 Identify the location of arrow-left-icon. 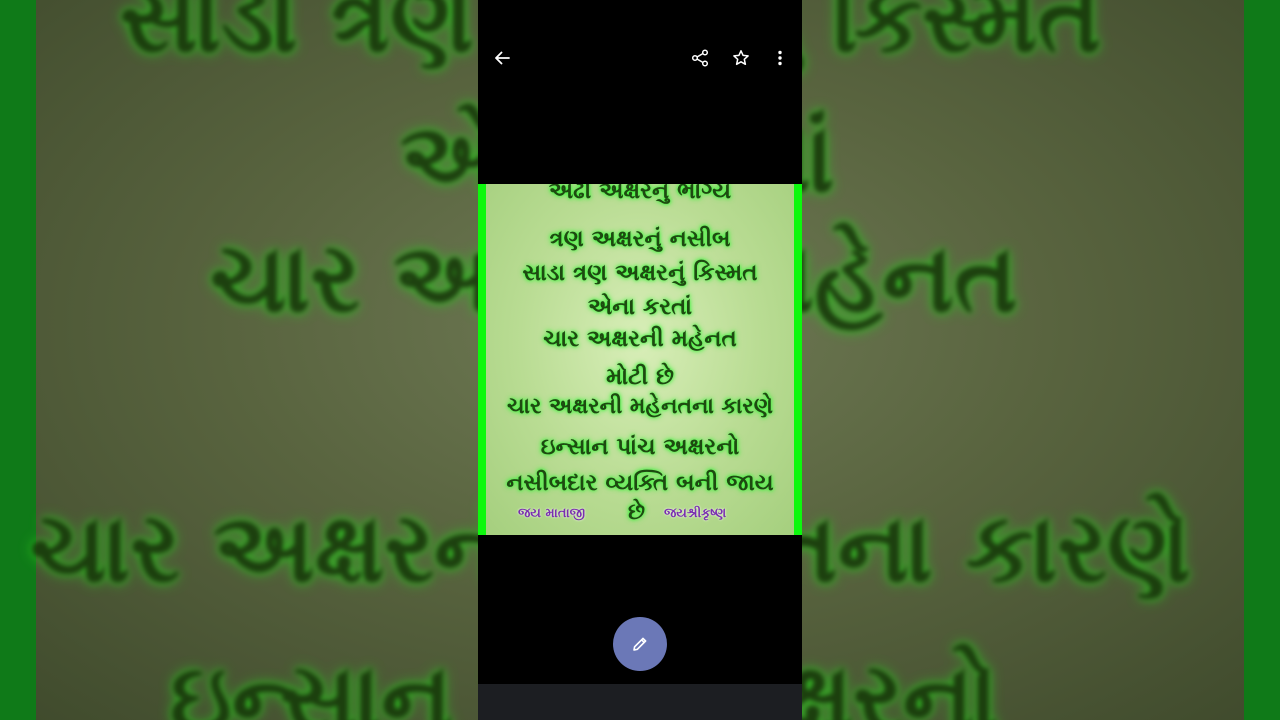
(502, 58).